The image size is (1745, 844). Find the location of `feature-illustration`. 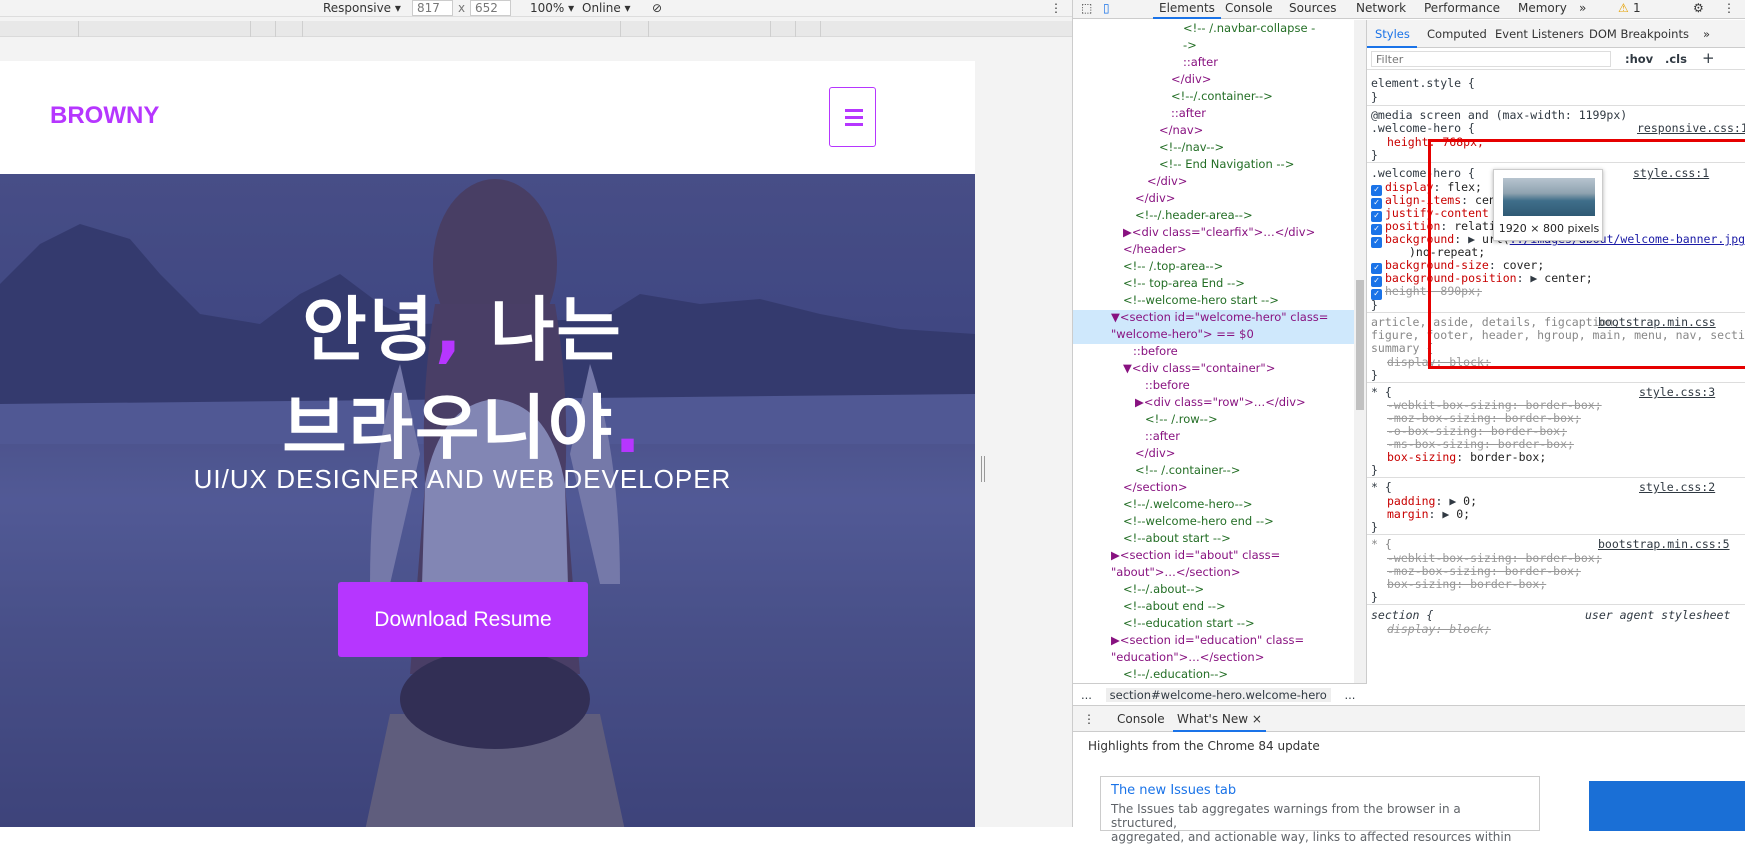

feature-illustration is located at coordinates (1667, 806).